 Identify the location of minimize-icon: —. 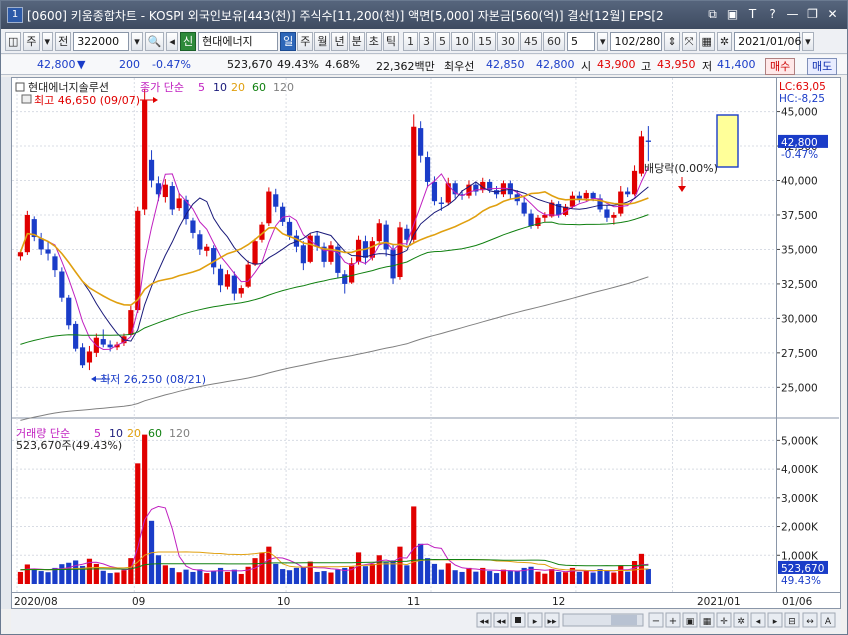
(792, 14).